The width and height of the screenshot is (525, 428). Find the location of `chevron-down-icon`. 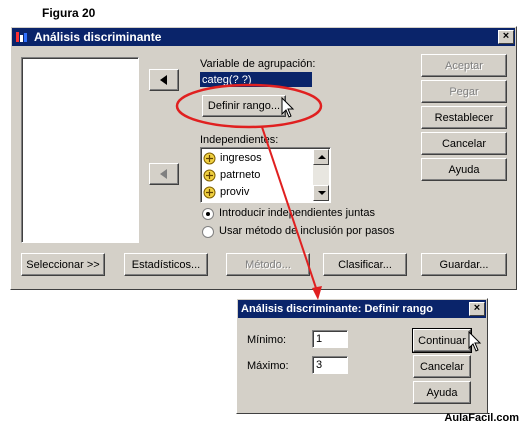

chevron-down-icon is located at coordinates (322, 193).